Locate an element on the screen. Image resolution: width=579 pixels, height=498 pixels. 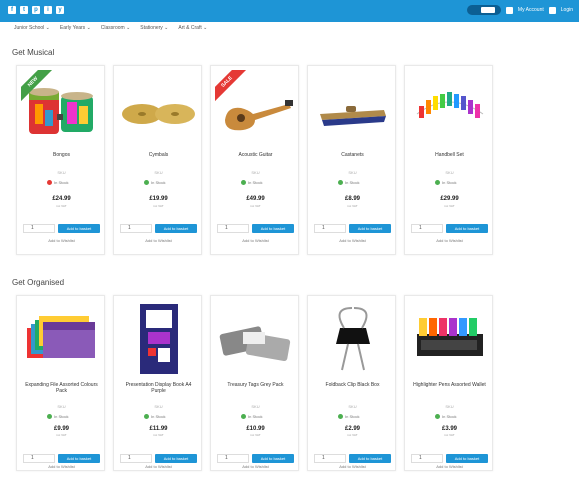
search-input is located at coordinates (483, 10).